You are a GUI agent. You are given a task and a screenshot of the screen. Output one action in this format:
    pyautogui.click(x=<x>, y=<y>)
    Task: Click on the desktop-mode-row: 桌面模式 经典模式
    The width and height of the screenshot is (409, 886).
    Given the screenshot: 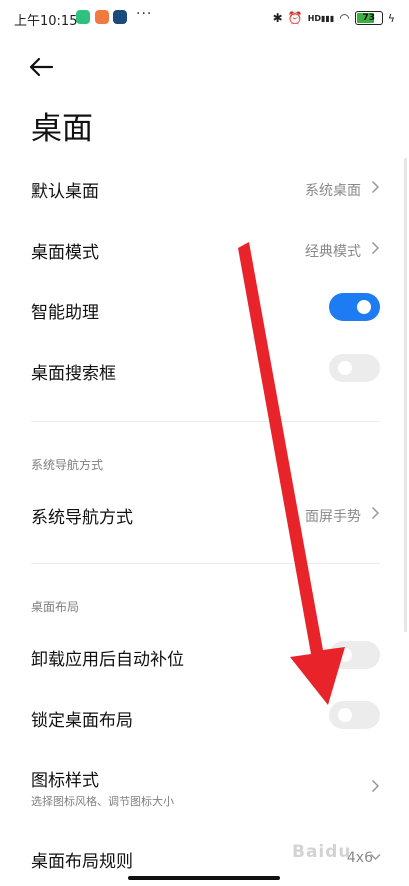 What is the action you would take?
    pyautogui.click(x=204, y=248)
    